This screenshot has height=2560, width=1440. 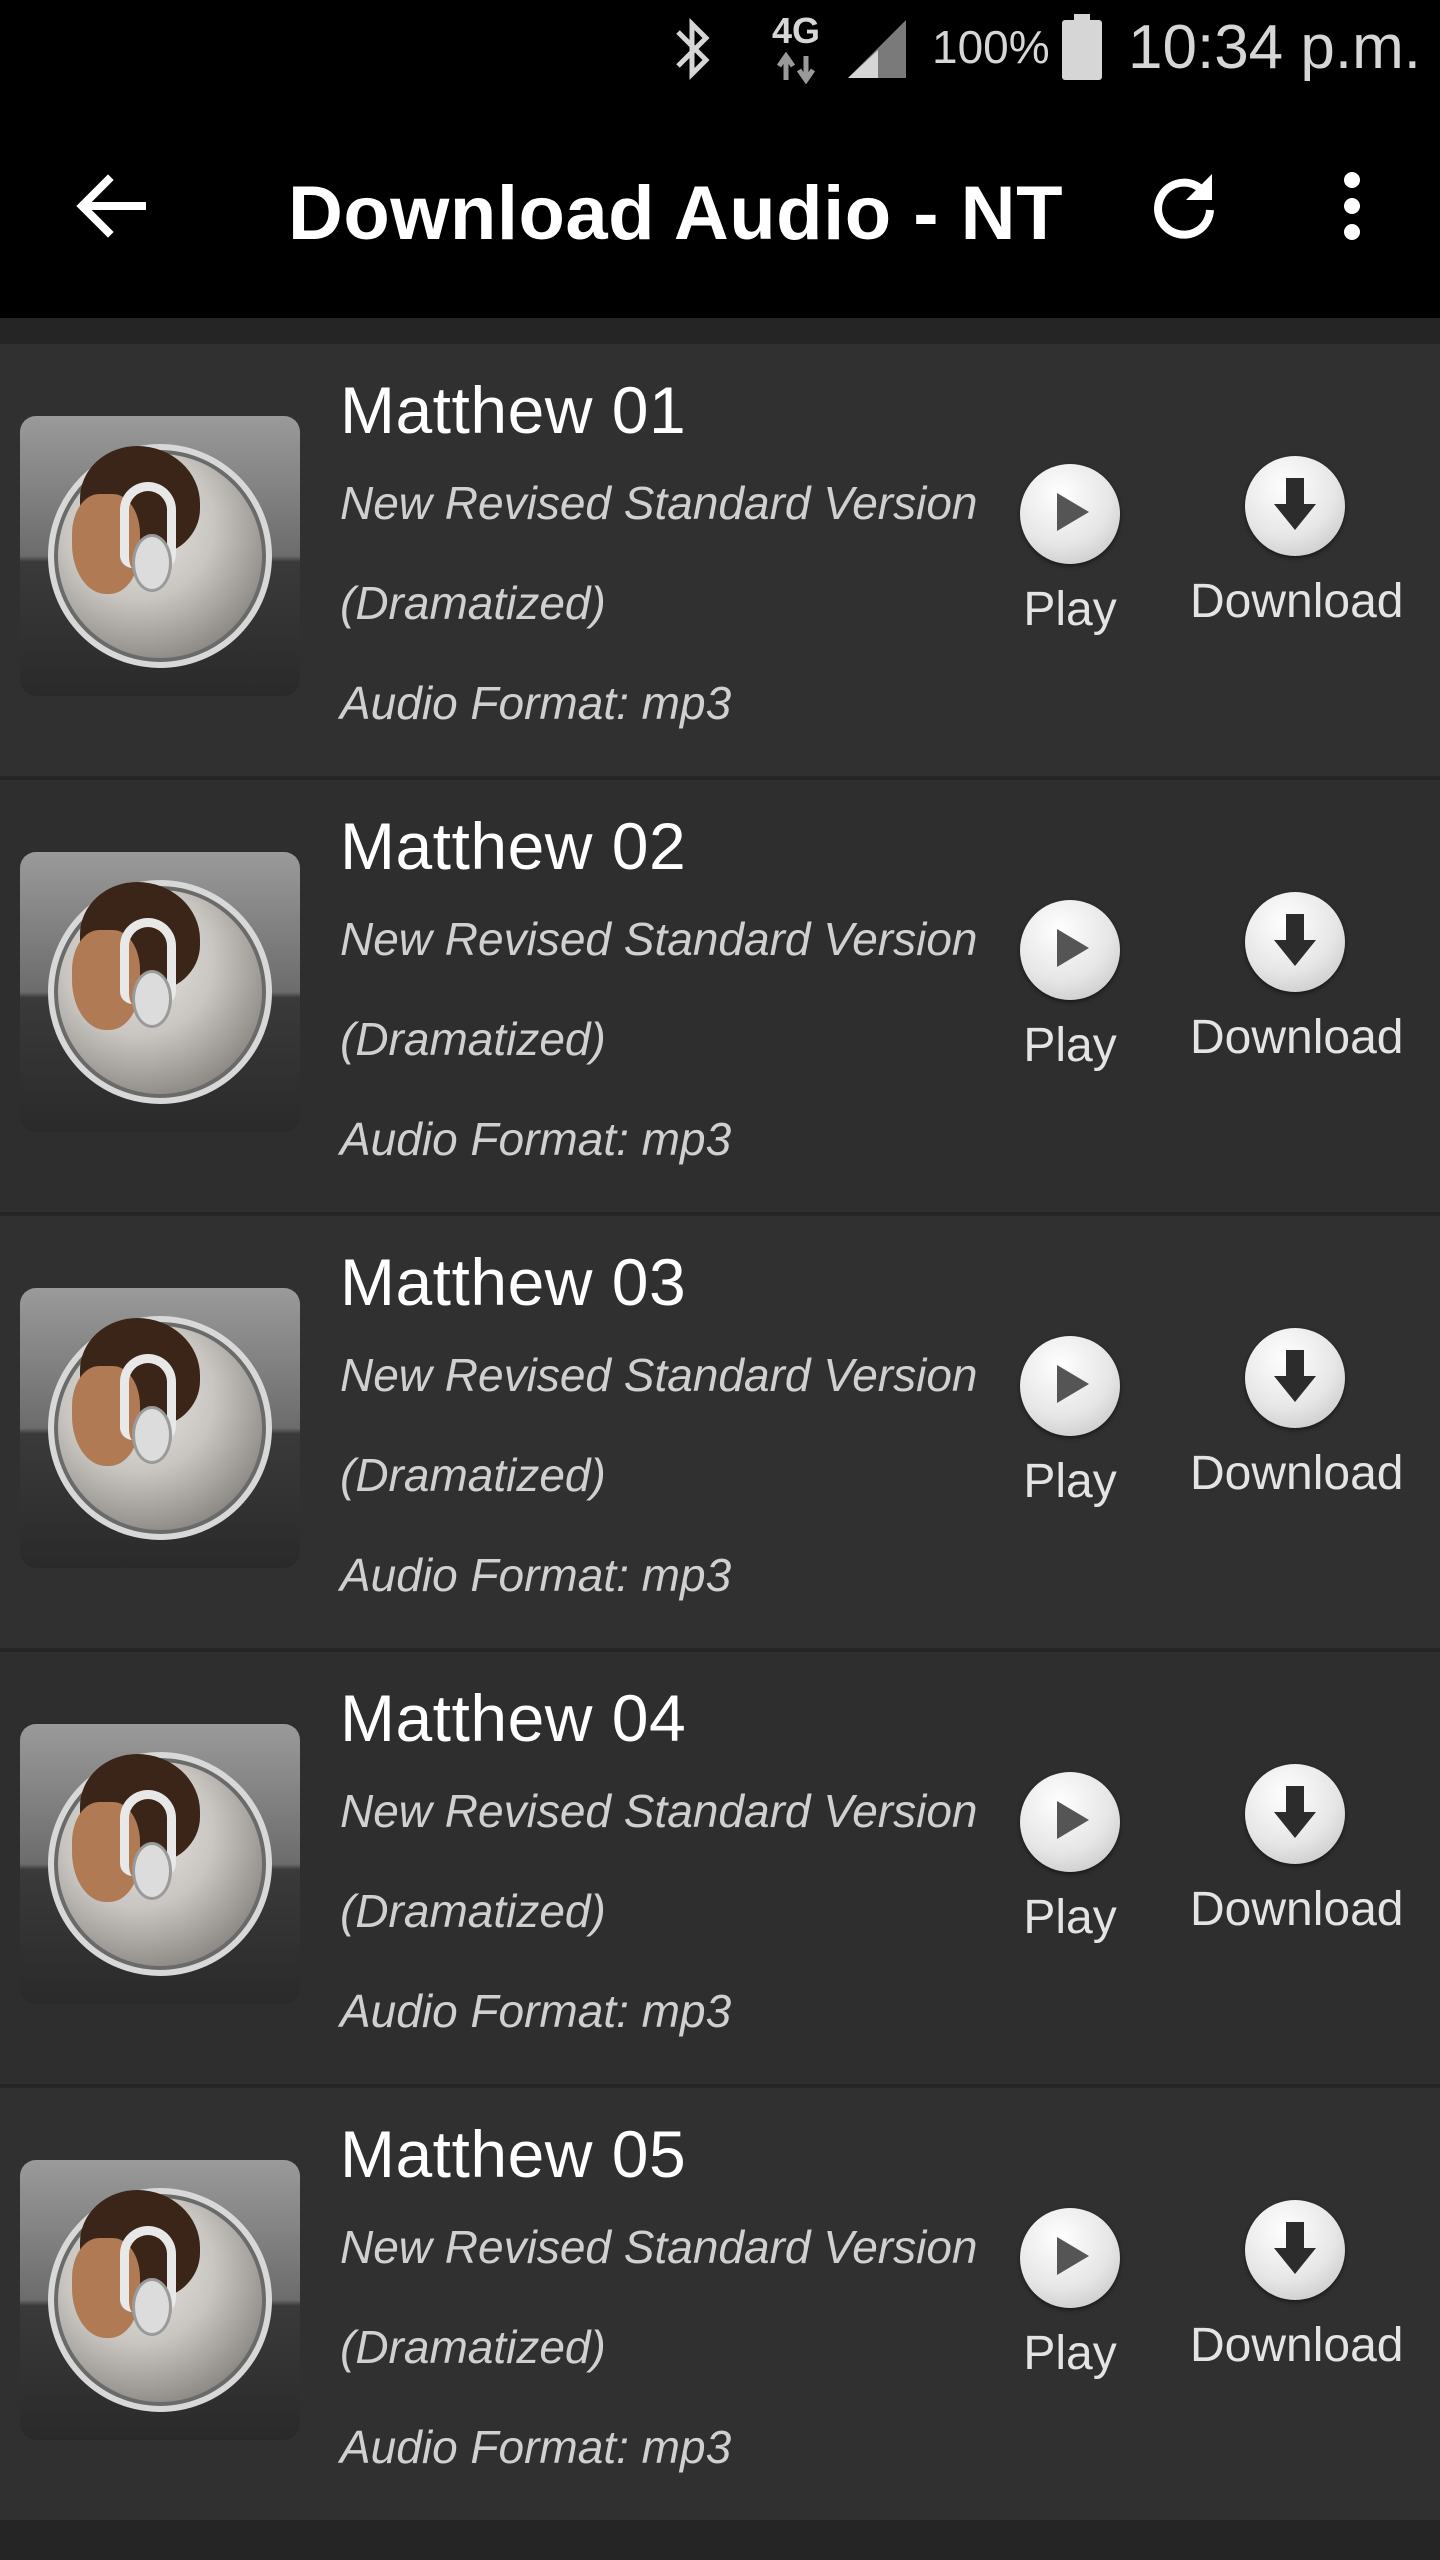 I want to click on network-4g-icon: 4G, so click(x=798, y=48).